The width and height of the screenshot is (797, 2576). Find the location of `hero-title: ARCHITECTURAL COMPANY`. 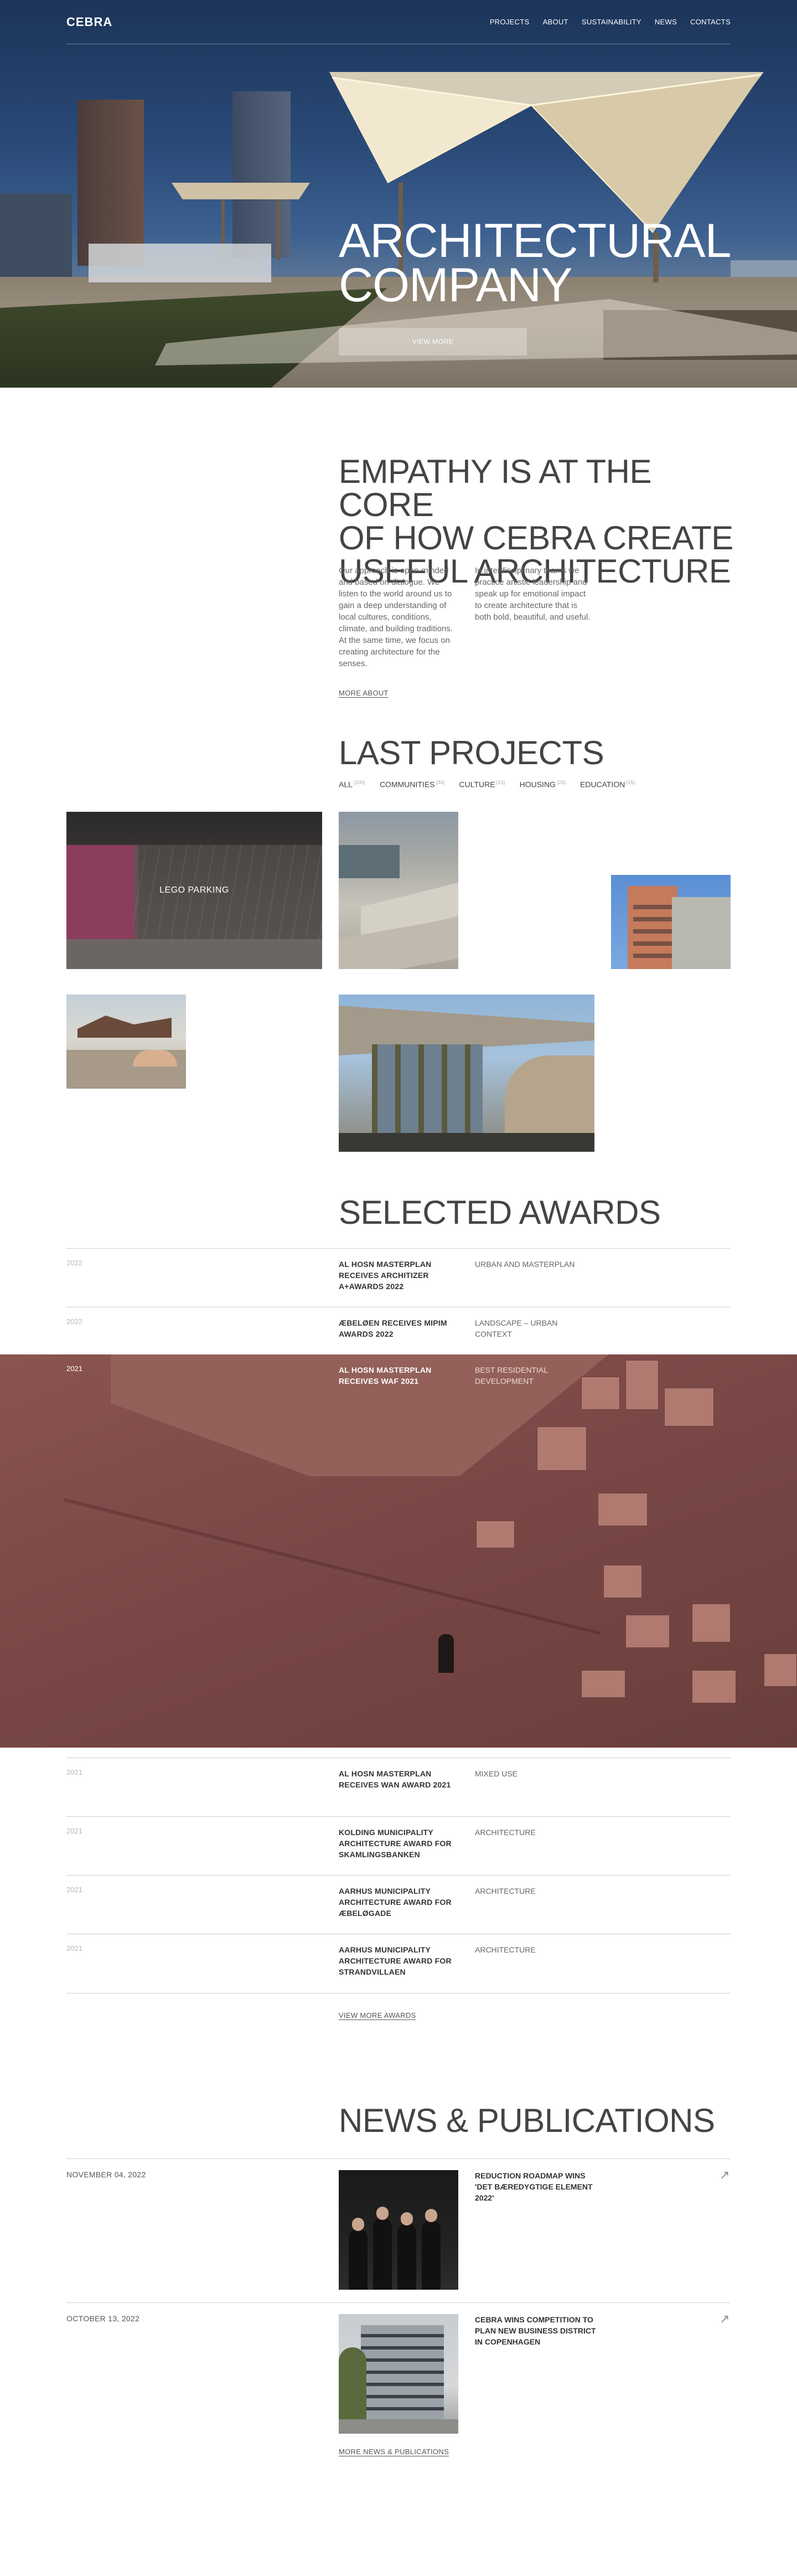

hero-title: ARCHITECTURAL COMPANY is located at coordinates (536, 263).